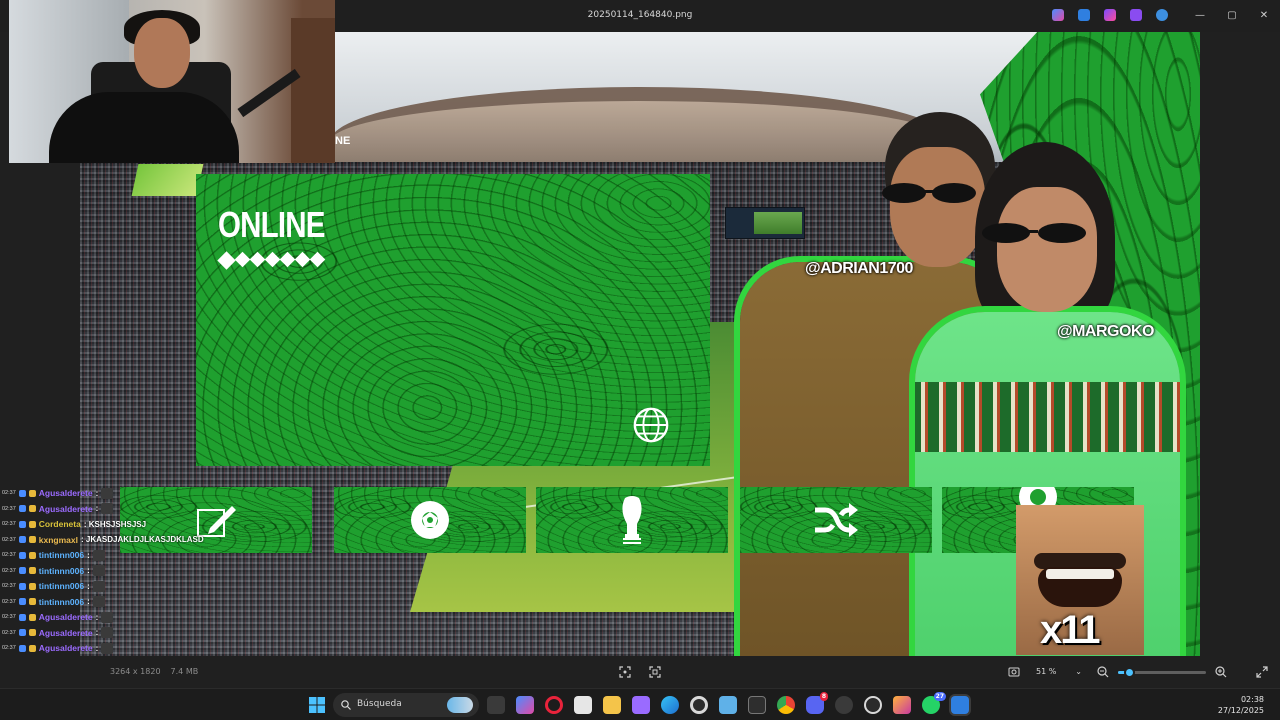  Describe the element at coordinates (271, 260) in the screenshot. I see `diamond-decoration` at that location.